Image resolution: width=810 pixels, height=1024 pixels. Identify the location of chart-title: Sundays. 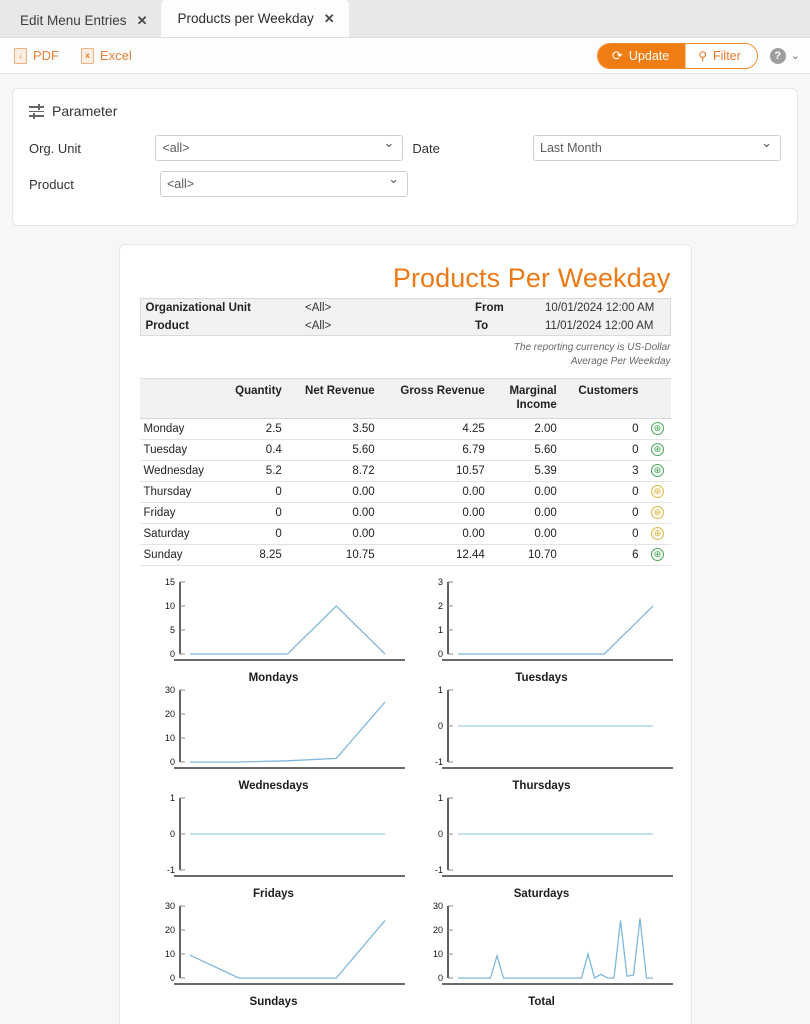
(273, 1001).